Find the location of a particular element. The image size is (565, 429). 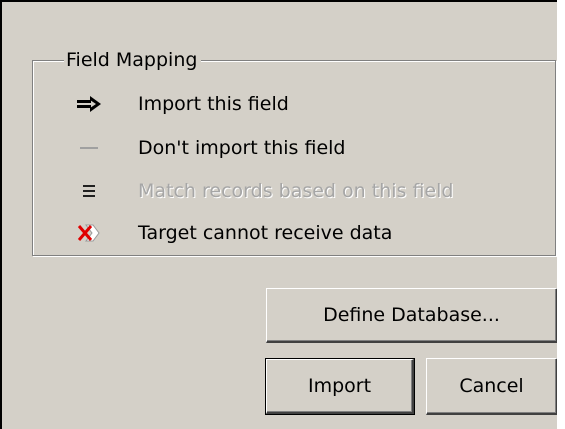

legend-label: Don't import this field is located at coordinates (242, 148).